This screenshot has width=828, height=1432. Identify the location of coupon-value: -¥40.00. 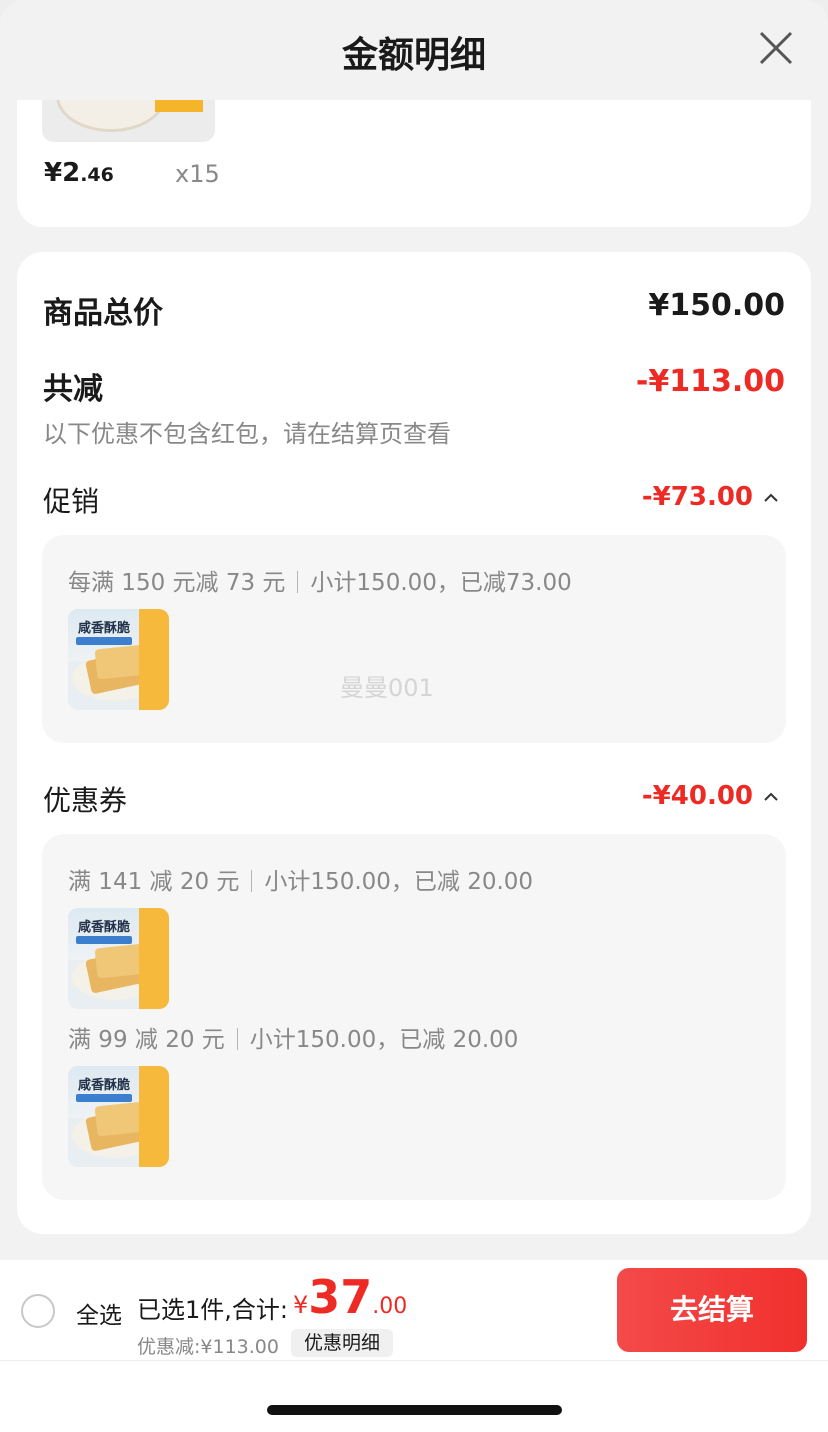
(697, 796).